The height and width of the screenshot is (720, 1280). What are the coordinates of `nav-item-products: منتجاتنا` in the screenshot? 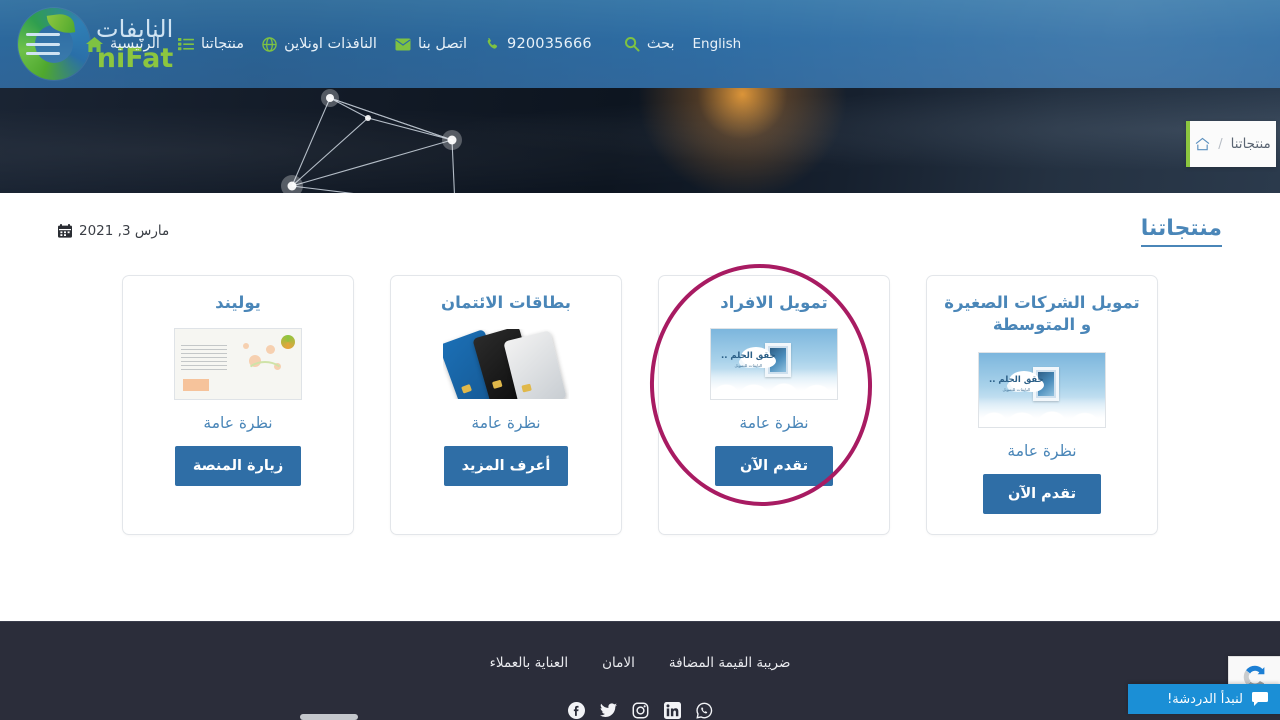 It's located at (211, 44).